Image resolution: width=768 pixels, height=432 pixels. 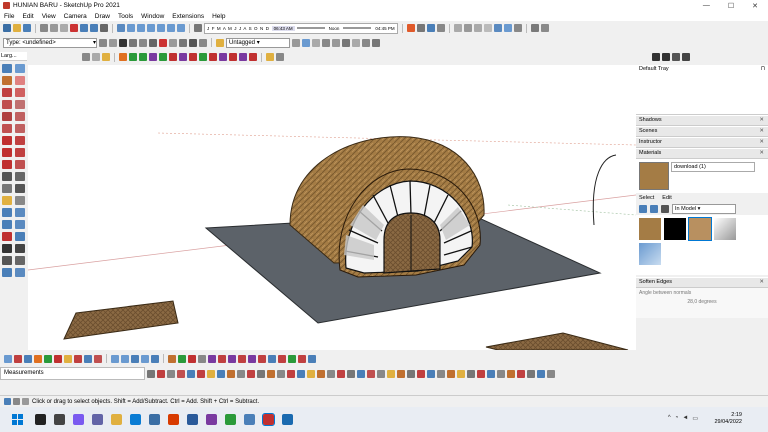 I want to click on ext-n-icon, so click(x=281, y=373).